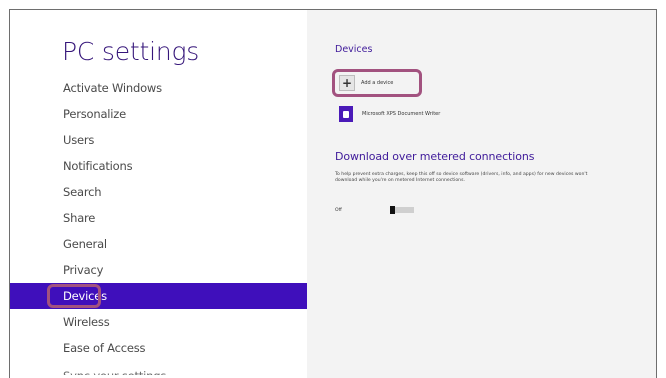  I want to click on printer-icon, so click(346, 114).